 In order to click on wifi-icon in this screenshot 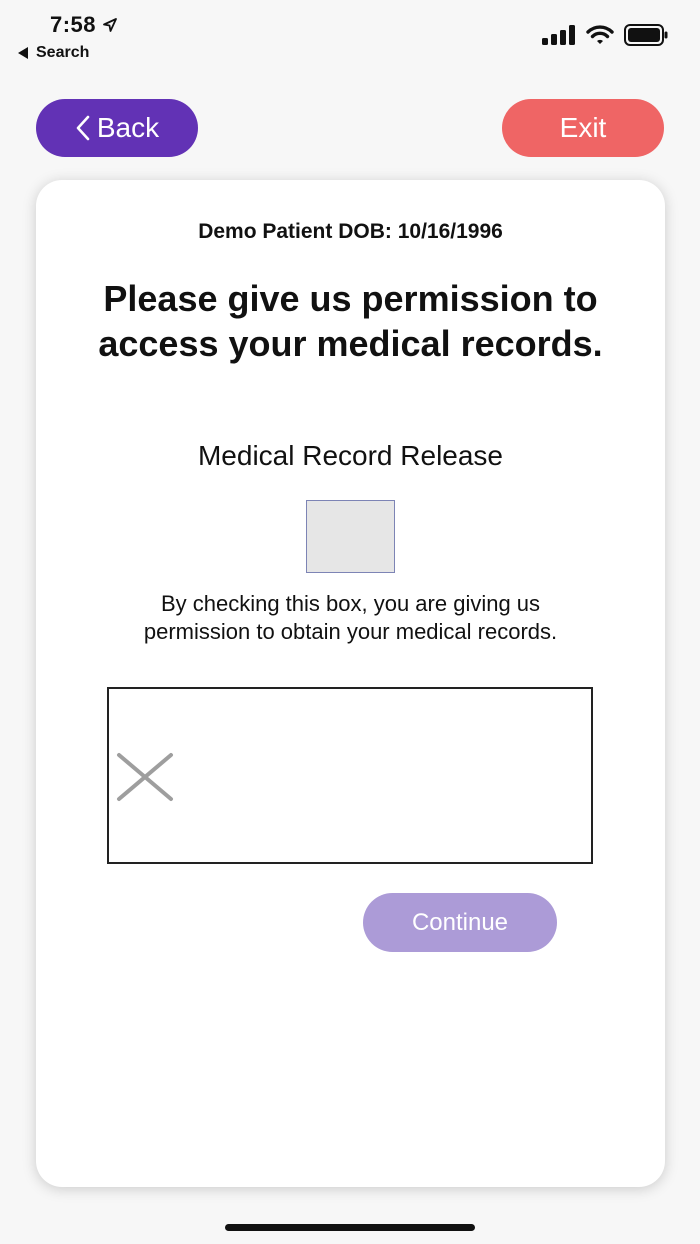, I will do `click(600, 34)`.